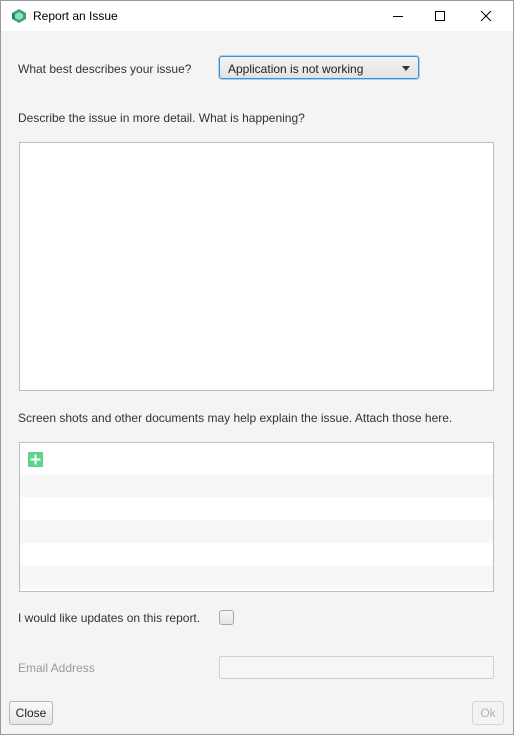  Describe the element at coordinates (296, 69) in the screenshot. I see `issue-type-value: Application is not working` at that location.